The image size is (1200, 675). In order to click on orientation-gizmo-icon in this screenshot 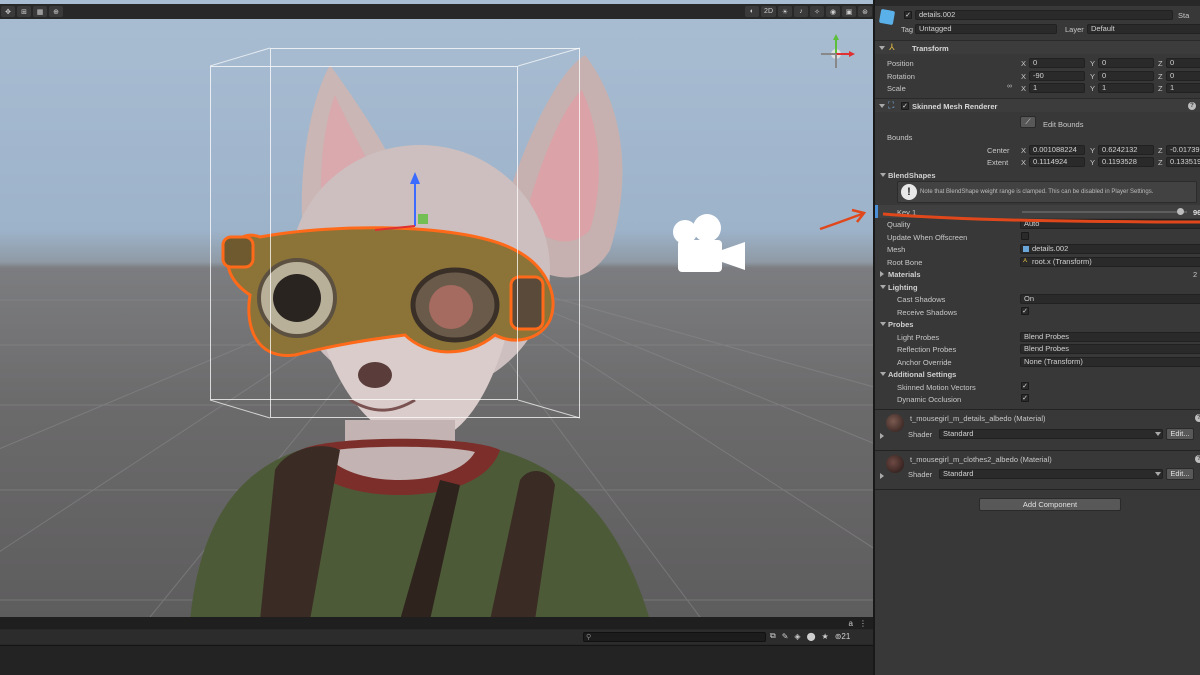, I will do `click(835, 62)`.